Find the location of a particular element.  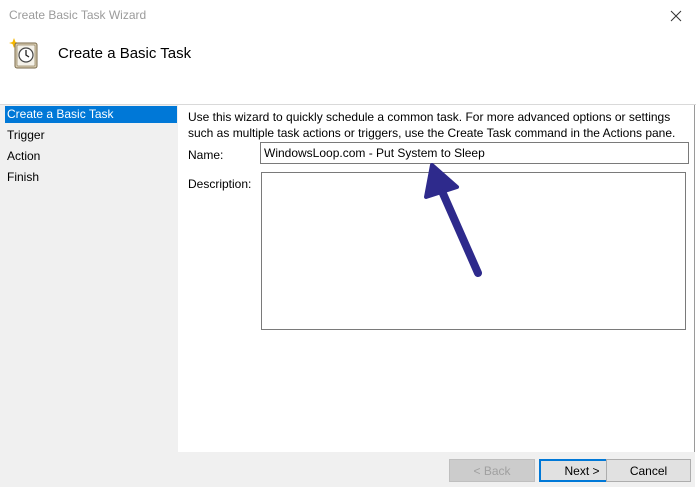

close-button is located at coordinates (676, 16).